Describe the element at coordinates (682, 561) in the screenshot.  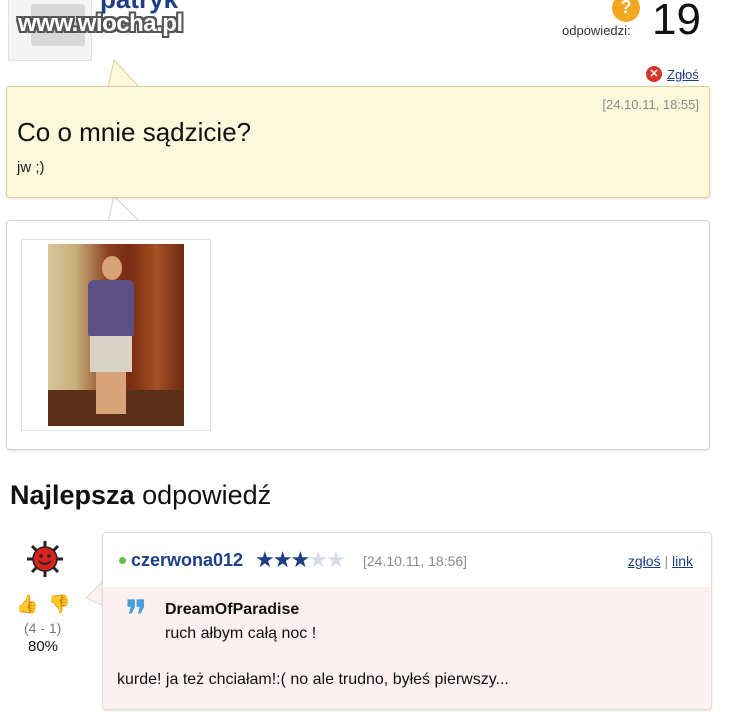
I see `answer-permalink: link` at that location.